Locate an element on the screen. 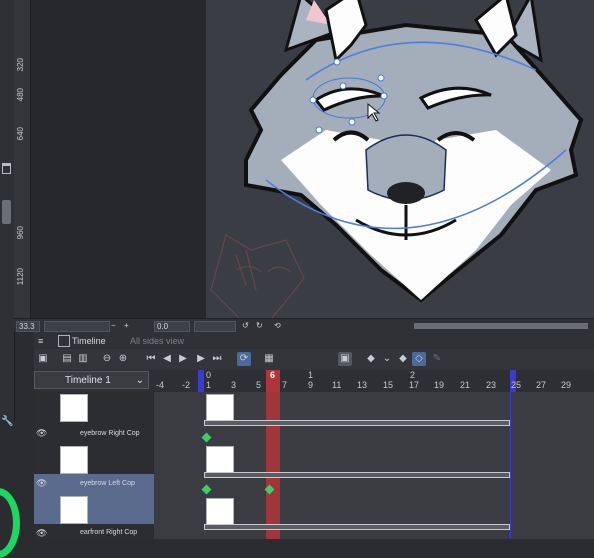  frame-number: 21 is located at coordinates (465, 385).